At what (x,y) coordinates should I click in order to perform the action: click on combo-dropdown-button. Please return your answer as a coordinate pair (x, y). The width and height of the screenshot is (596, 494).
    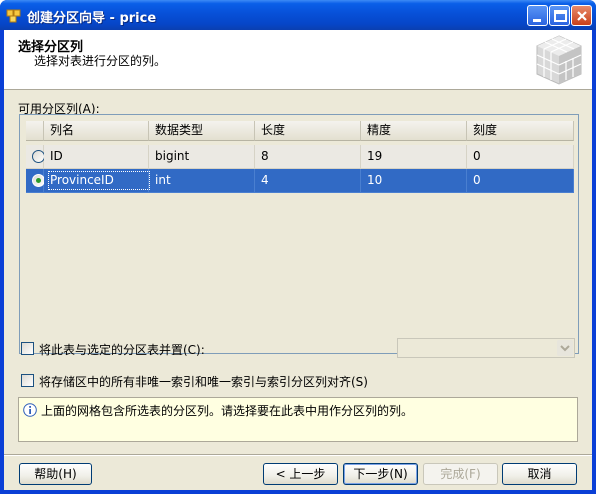
    Looking at the image, I should click on (565, 348).